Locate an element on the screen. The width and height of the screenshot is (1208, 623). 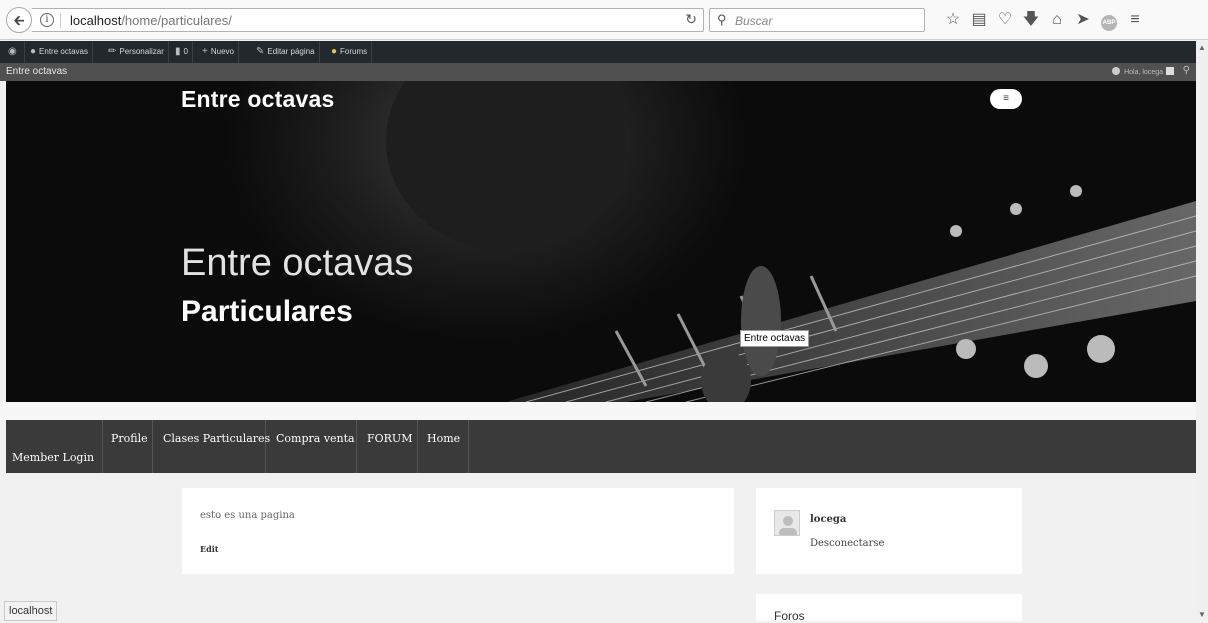
adminbar-new-label: Nuevo is located at coordinates (222, 51).